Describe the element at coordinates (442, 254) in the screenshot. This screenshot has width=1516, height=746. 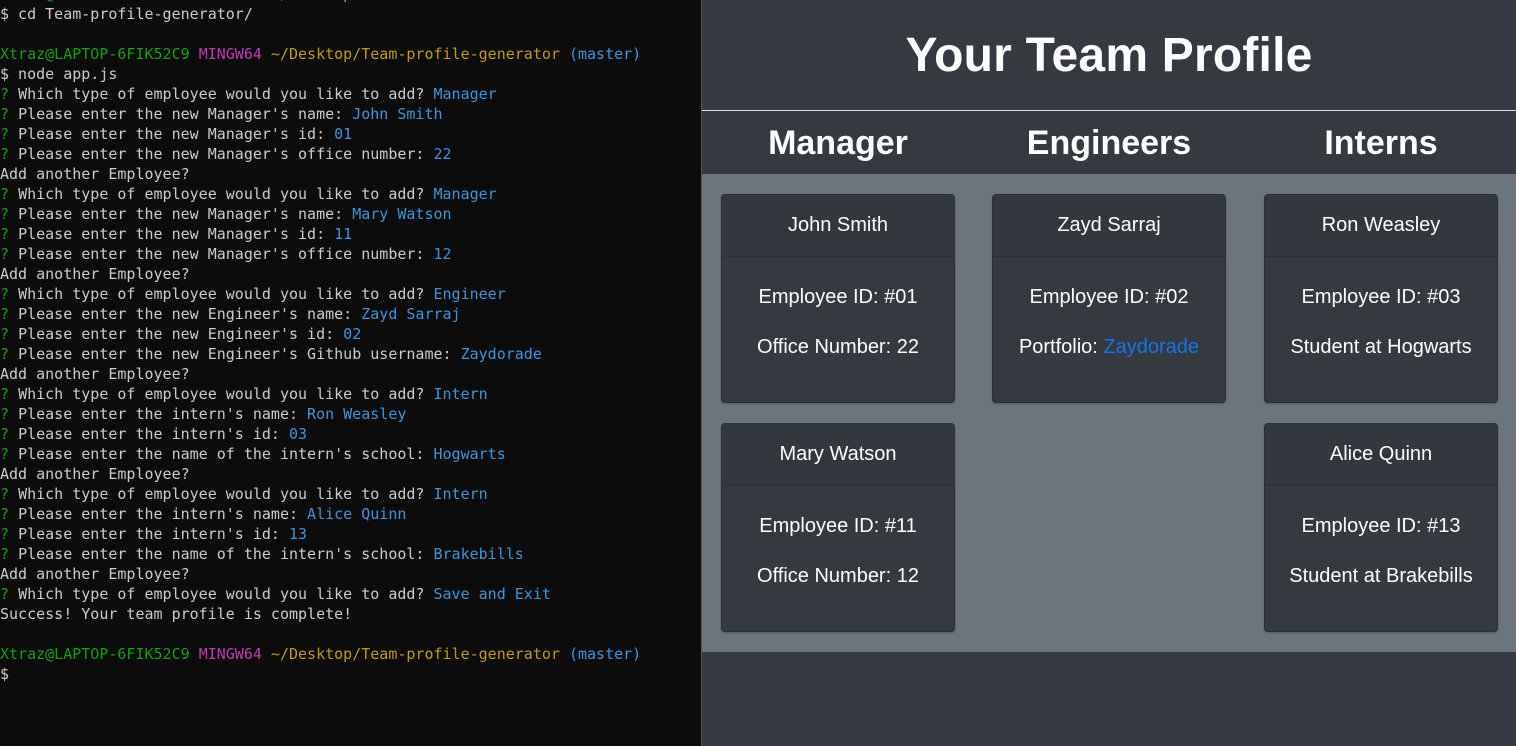
I see `terminal-text: 12` at that location.